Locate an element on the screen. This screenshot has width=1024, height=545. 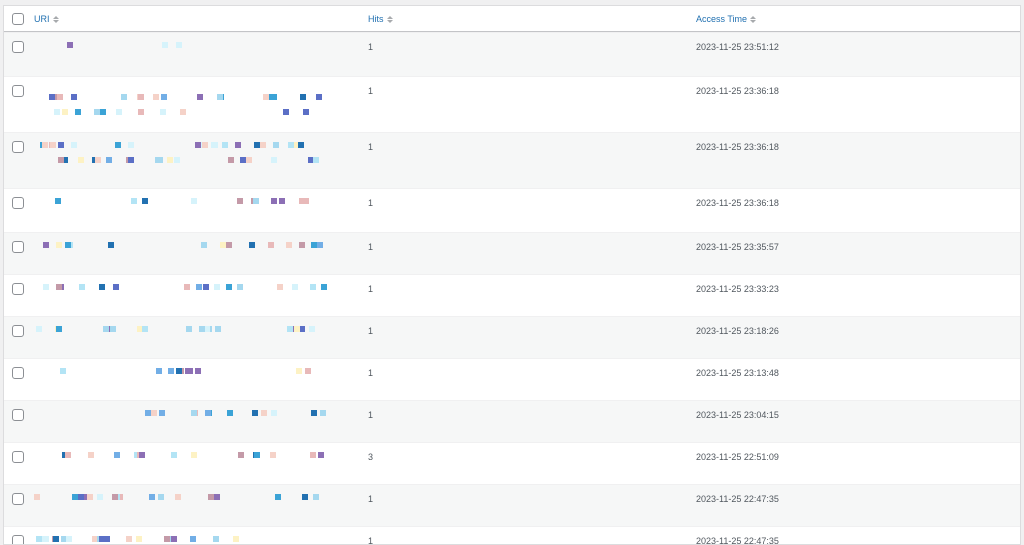
hits-header-label: Hits is located at coordinates (376, 19).